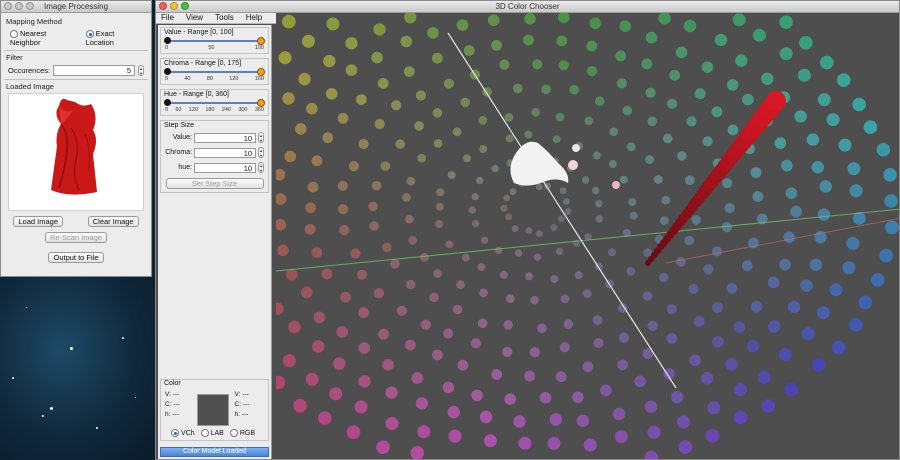 The image size is (900, 460). What do you see at coordinates (527, 7) in the screenshot?
I see `main-window-titlebar: 3D Color Chooser` at bounding box center [527, 7].